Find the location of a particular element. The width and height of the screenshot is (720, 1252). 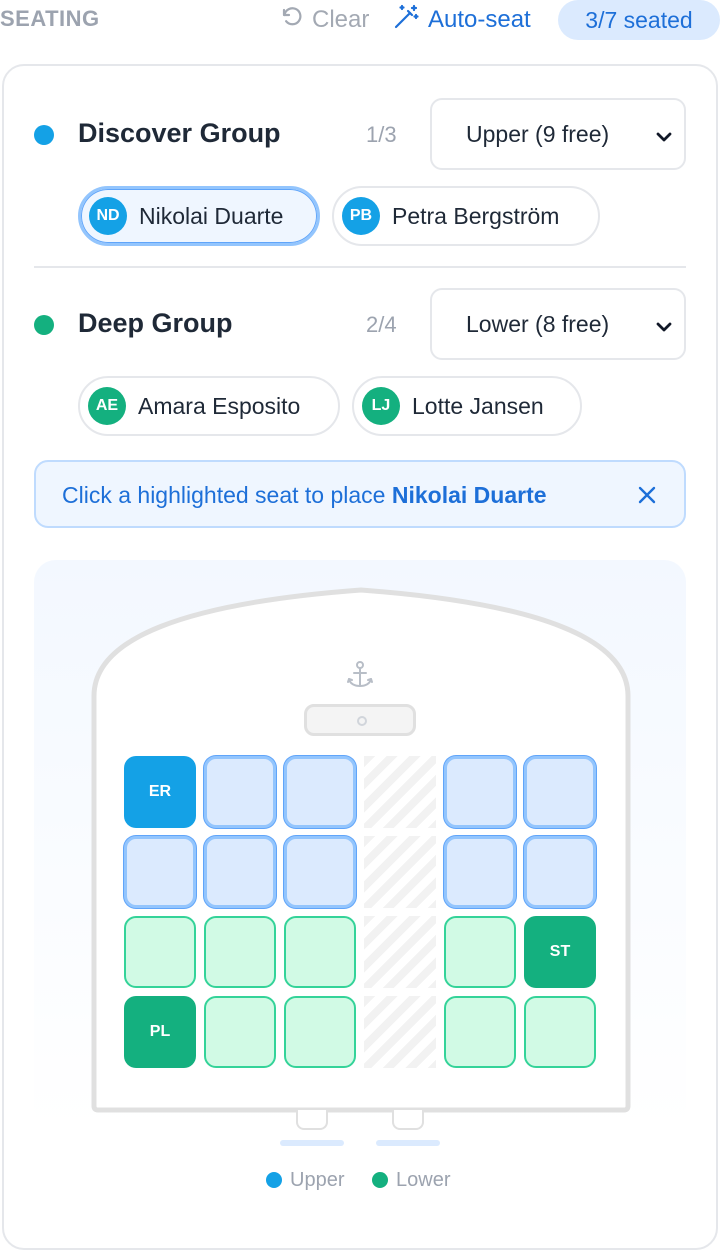

anchor-icon is located at coordinates (360, 677).